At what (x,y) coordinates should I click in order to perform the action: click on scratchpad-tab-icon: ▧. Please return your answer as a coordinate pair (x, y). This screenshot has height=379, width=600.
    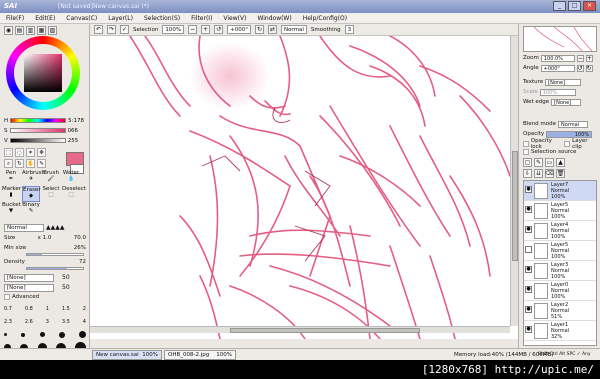
    Looking at the image, I should click on (52, 30).